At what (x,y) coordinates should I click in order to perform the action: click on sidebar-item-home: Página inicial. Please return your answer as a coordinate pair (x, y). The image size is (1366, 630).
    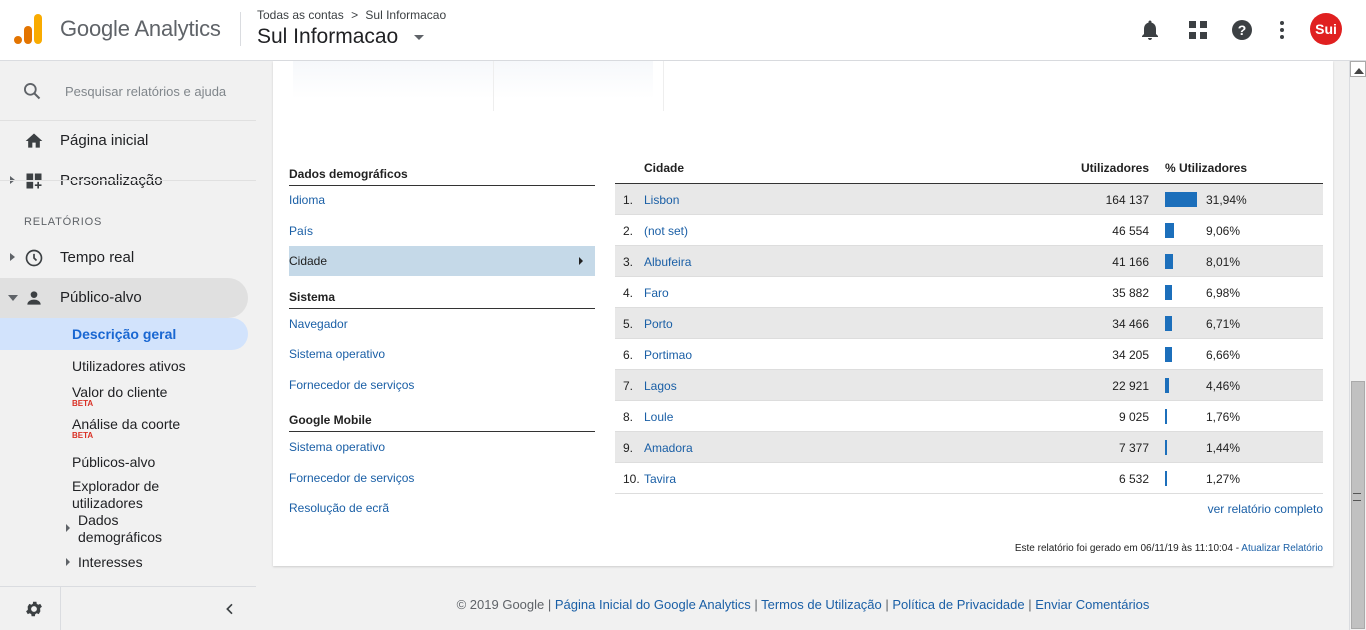
    Looking at the image, I should click on (124, 141).